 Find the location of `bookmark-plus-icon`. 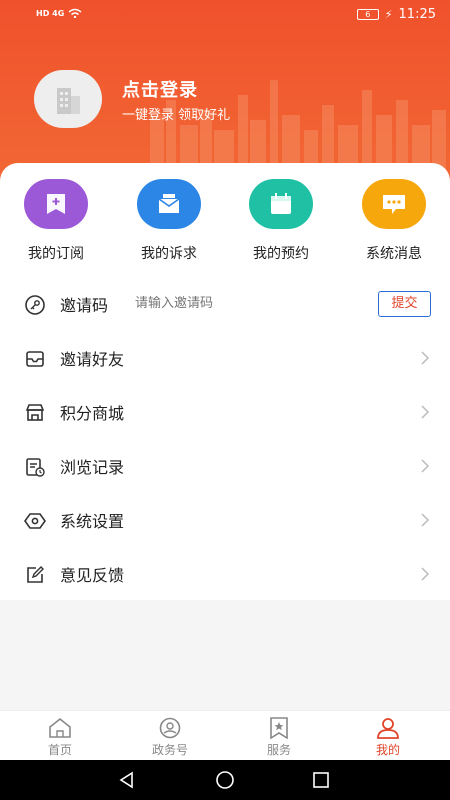

bookmark-plus-icon is located at coordinates (56, 204).